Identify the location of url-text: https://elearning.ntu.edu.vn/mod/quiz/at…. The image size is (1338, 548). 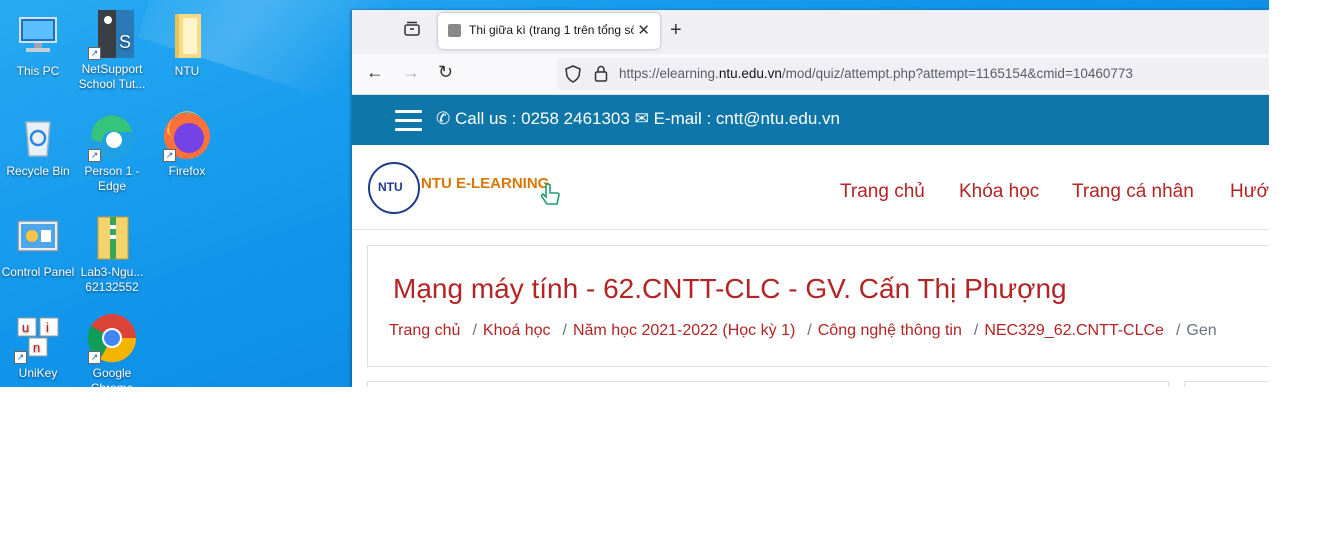
(876, 73).